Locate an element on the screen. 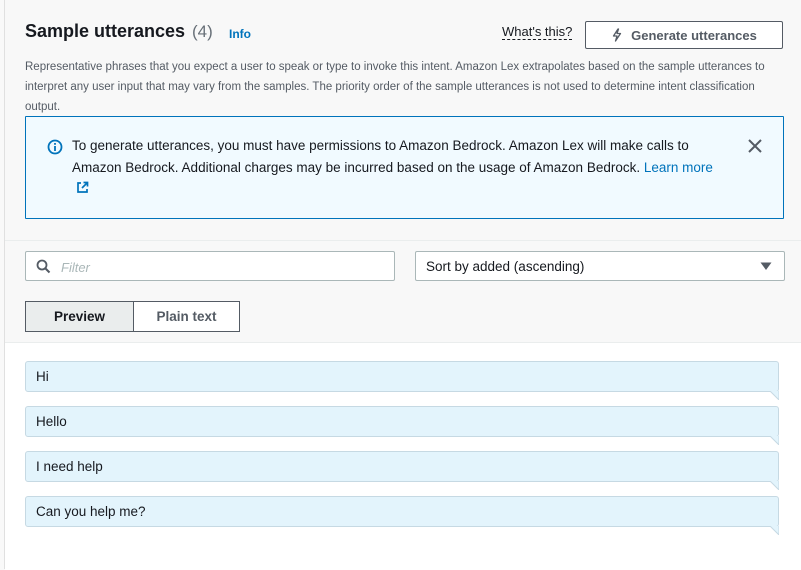  sort-select: Sort by added (ascending) is located at coordinates (600, 266).